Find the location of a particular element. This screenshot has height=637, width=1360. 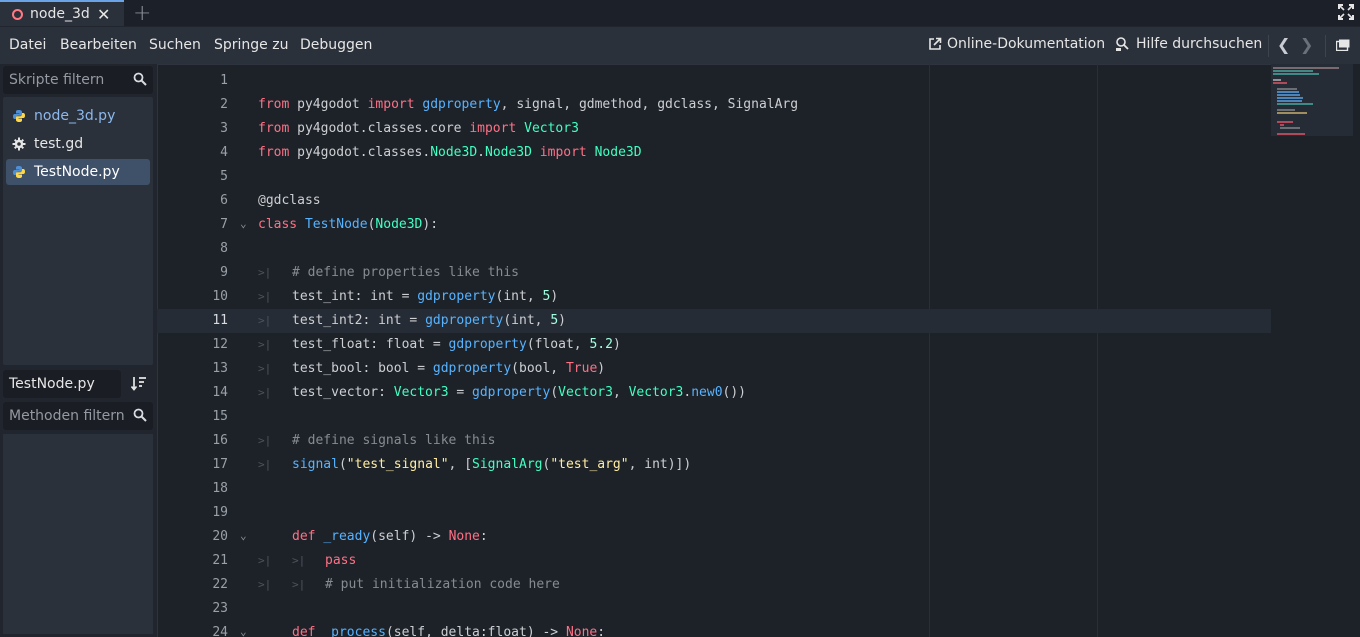

code-line: 20 ⌄ def _ready(self) -> None: is located at coordinates (714, 537).